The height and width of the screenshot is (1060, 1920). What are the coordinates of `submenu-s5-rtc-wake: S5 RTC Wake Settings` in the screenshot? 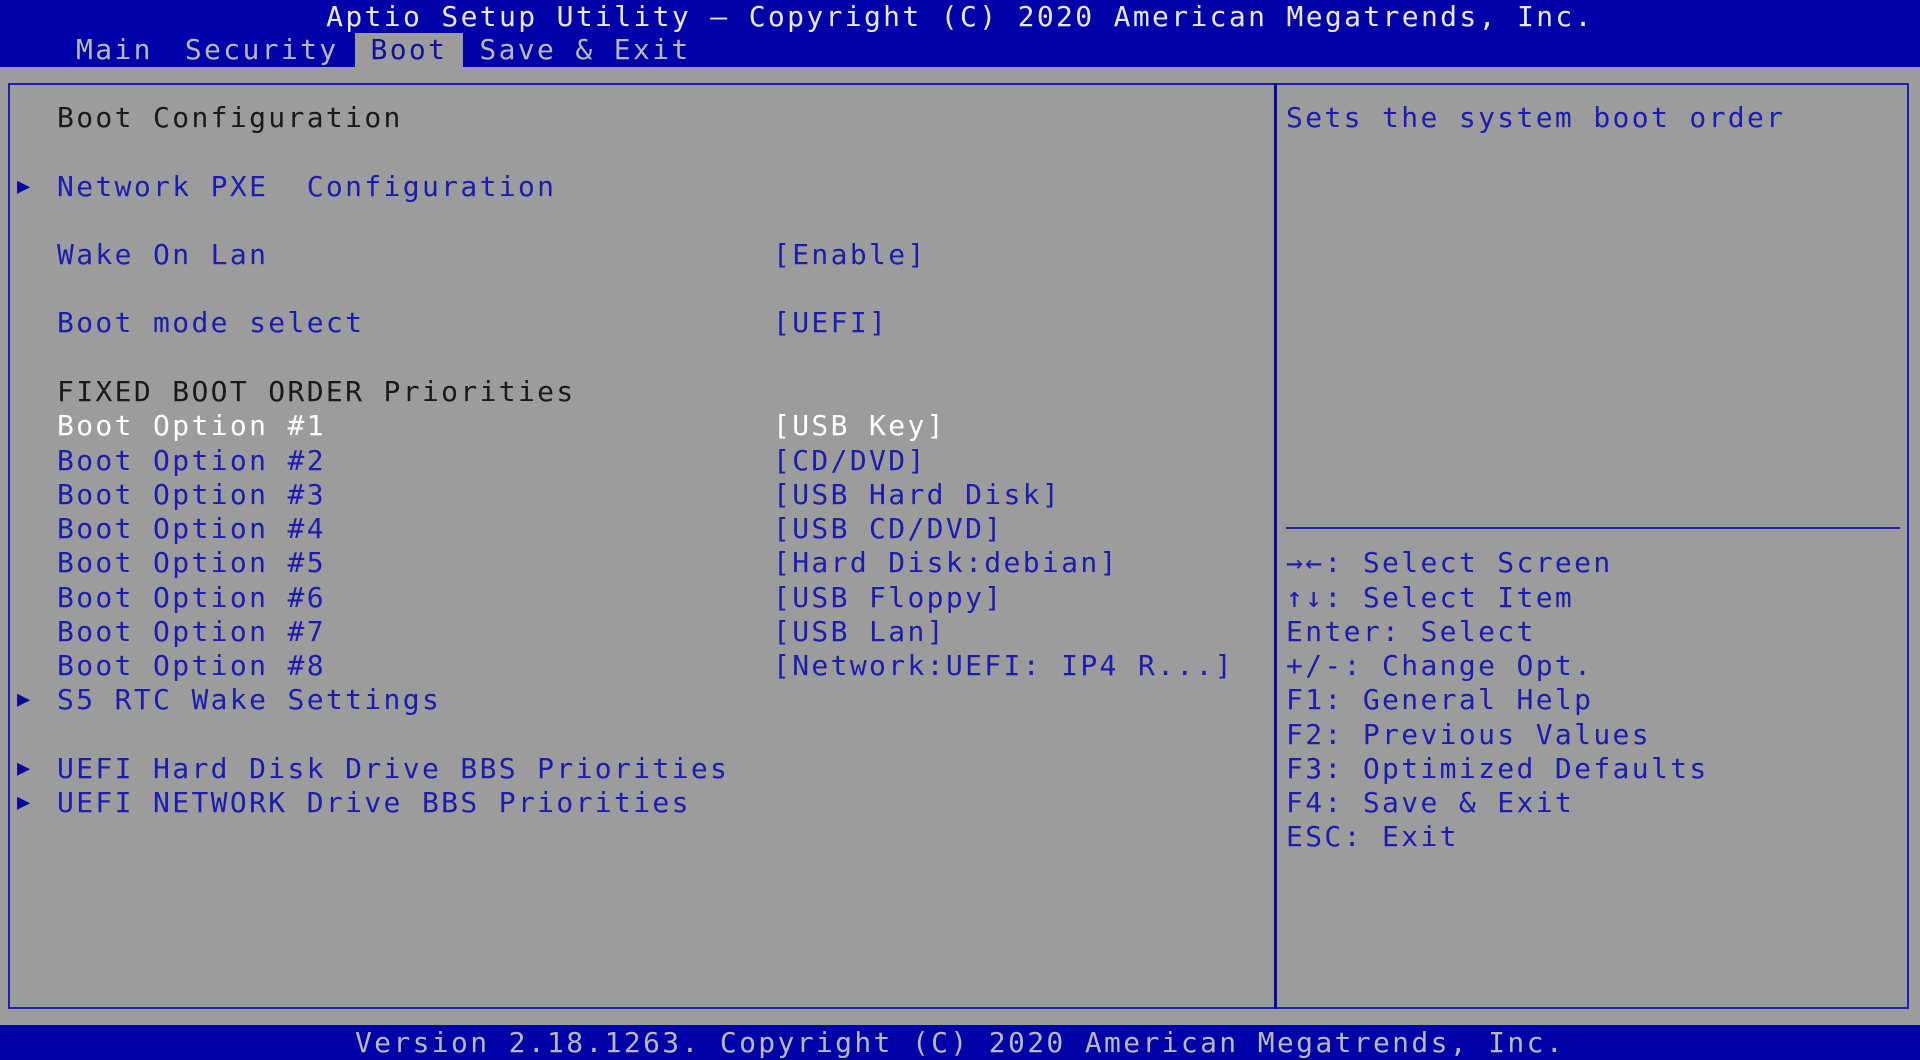 It's located at (249, 700).